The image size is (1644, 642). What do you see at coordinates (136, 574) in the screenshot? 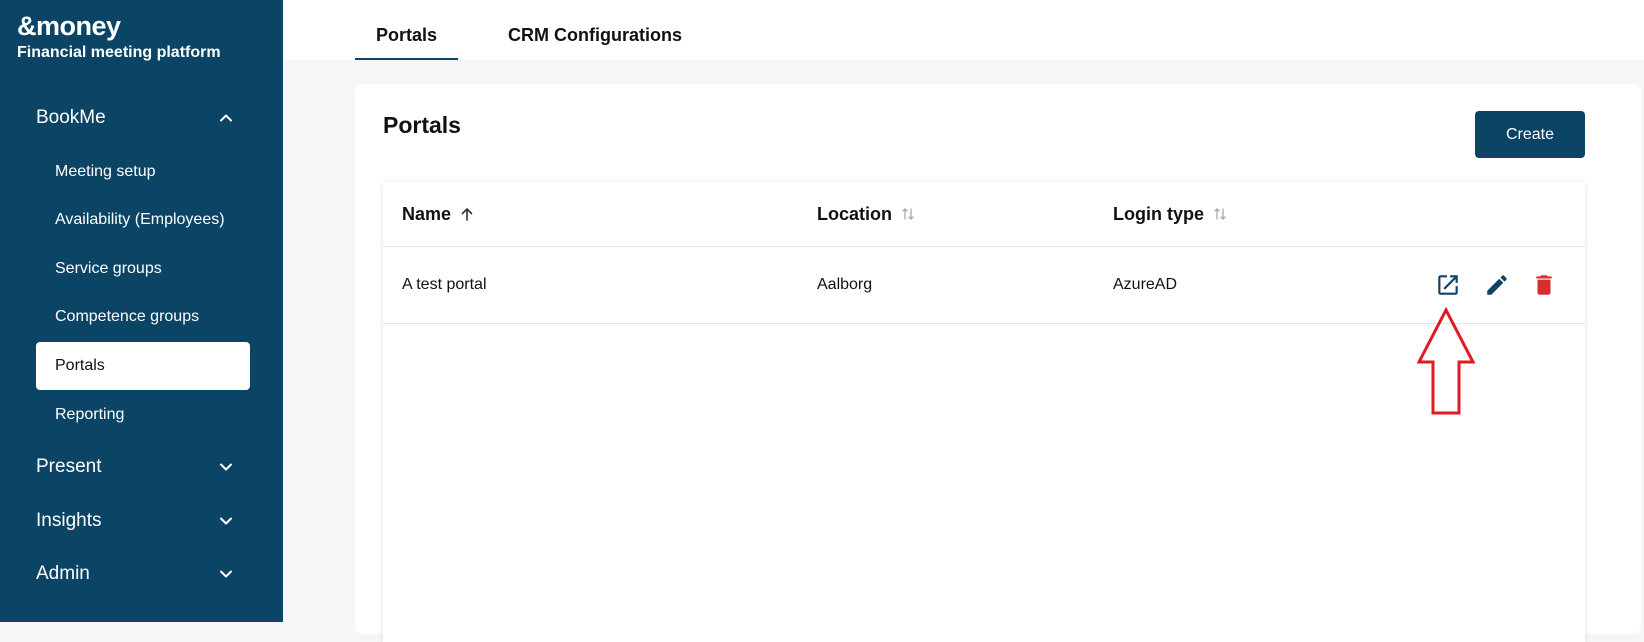
I see `sidebar-section-admin: Admin` at bounding box center [136, 574].